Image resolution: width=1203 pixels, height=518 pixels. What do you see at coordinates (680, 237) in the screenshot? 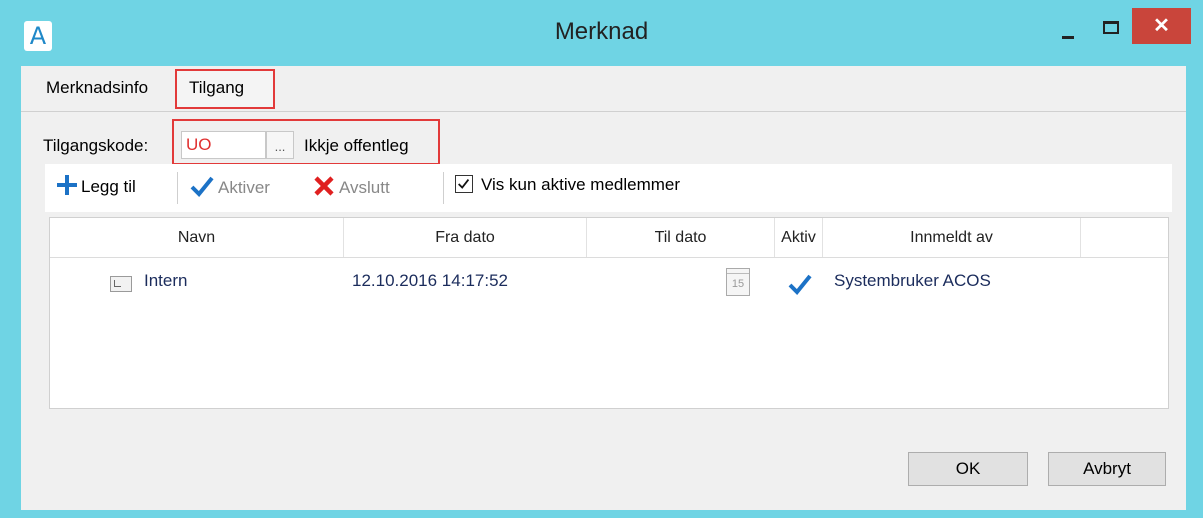
I see `column-header-til-dato: Til dato` at bounding box center [680, 237].